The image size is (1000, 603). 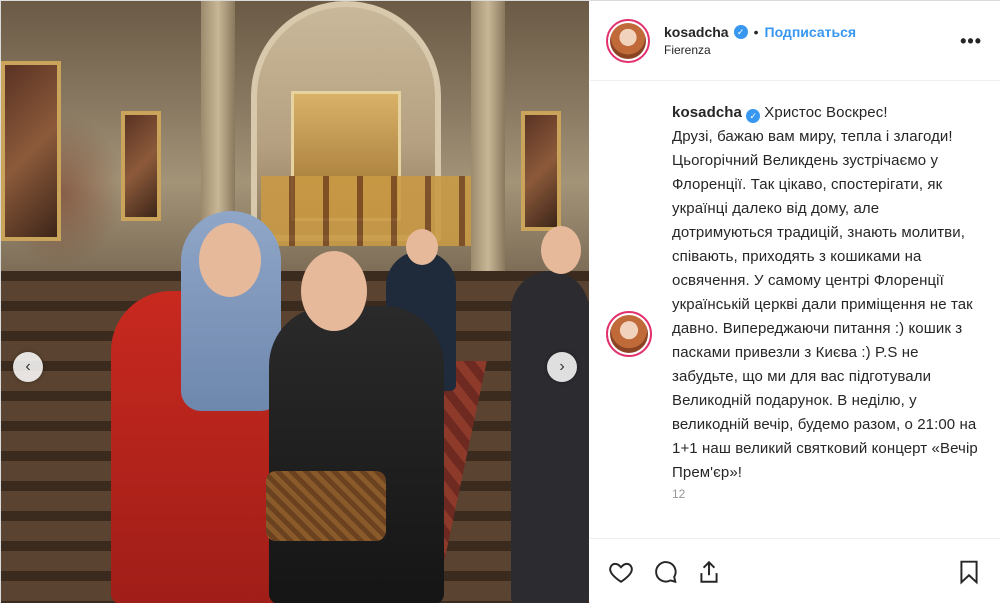 What do you see at coordinates (679, 494) in the screenshot?
I see `caption-timestamp: 12` at bounding box center [679, 494].